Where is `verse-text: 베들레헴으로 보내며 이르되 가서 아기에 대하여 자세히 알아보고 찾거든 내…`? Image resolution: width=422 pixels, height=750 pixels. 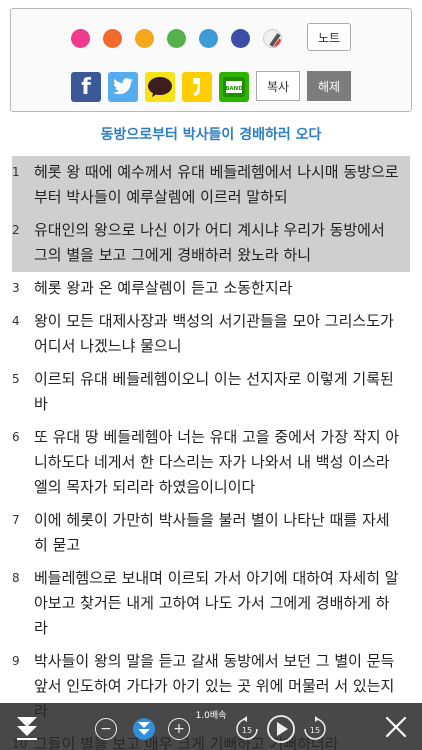
verse-text: 베들레헴으로 보내며 이르되 가서 아기에 대하여 자세히 알아보고 찾거든 내… is located at coordinates (216, 603).